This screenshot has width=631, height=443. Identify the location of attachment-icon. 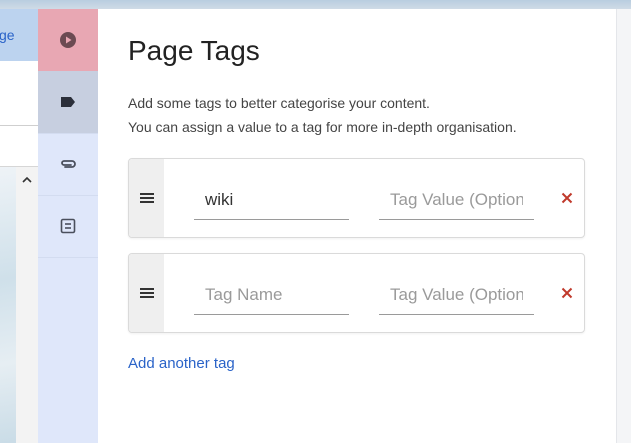
(68, 164).